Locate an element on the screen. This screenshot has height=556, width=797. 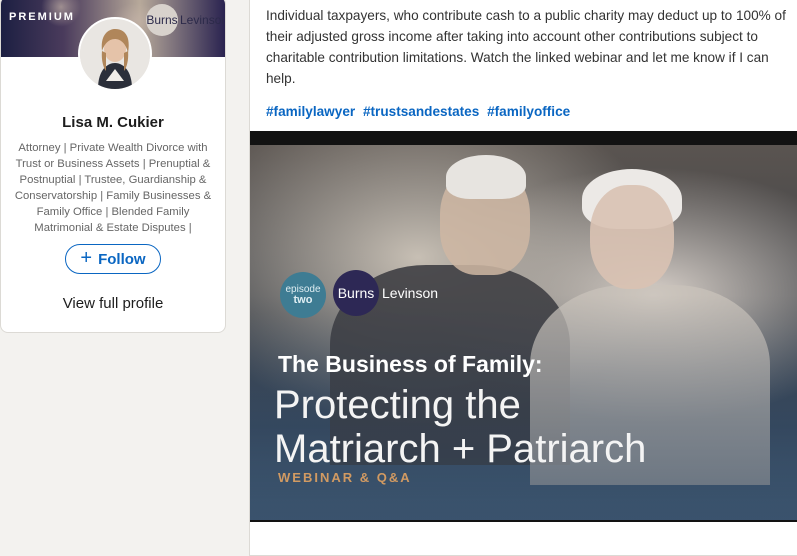
brand-text: Levinson is located at coordinates (410, 293).